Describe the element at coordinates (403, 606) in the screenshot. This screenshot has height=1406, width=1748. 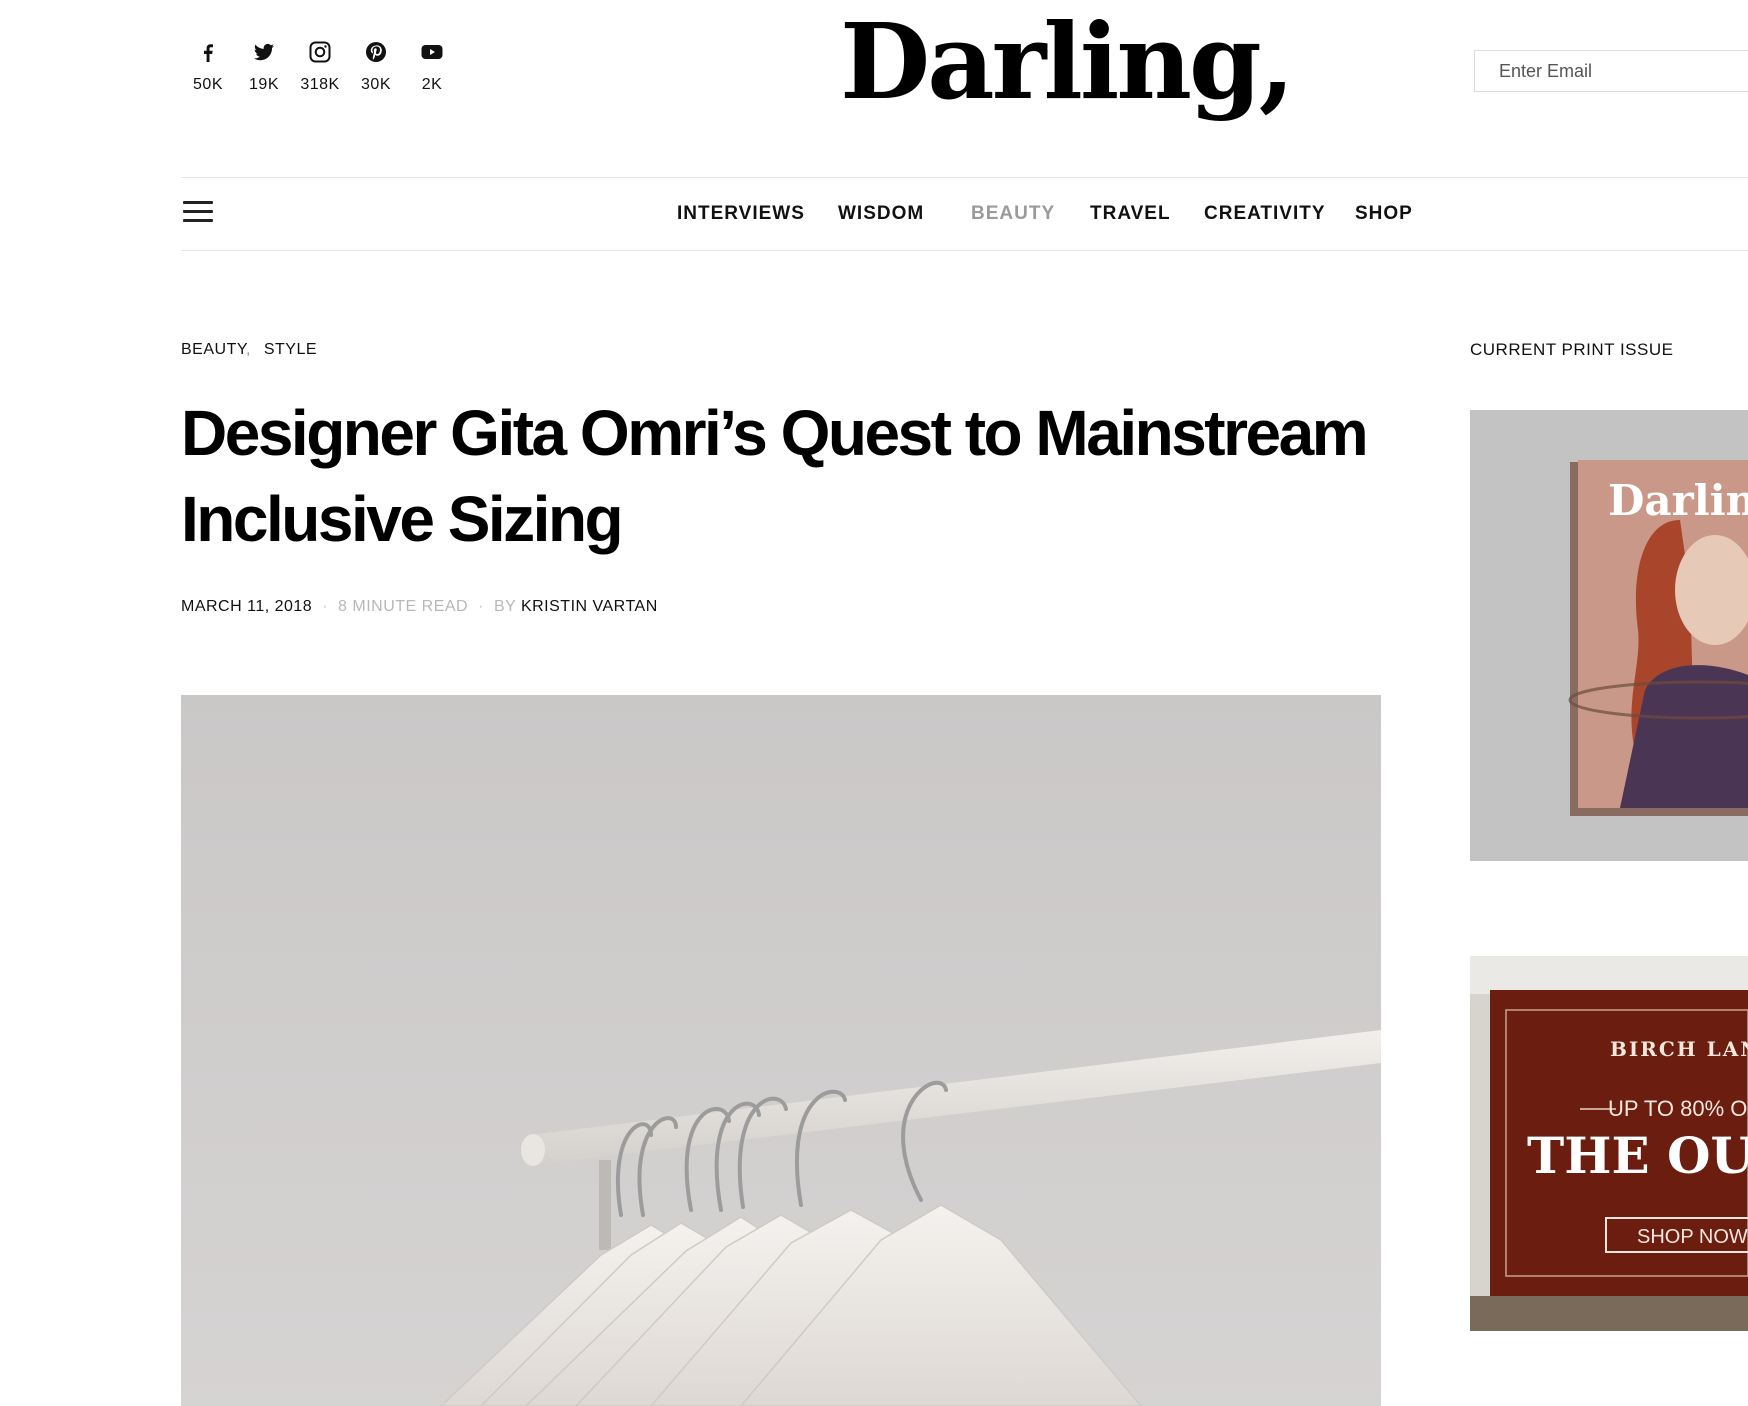
I see `article-read-time: 8 MINUTE READ` at that location.